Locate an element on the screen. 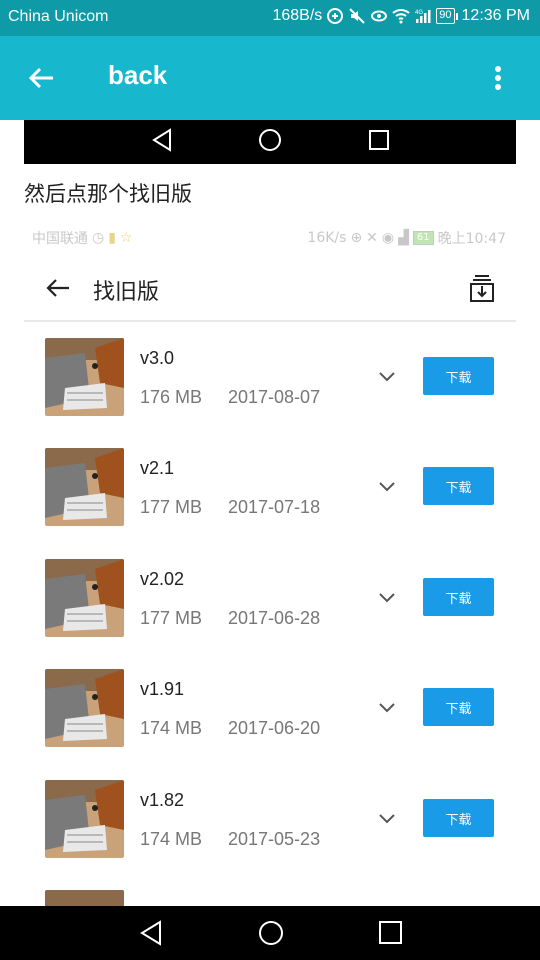 The image size is (540, 960). app-notification-icon: ▮ is located at coordinates (112, 238).